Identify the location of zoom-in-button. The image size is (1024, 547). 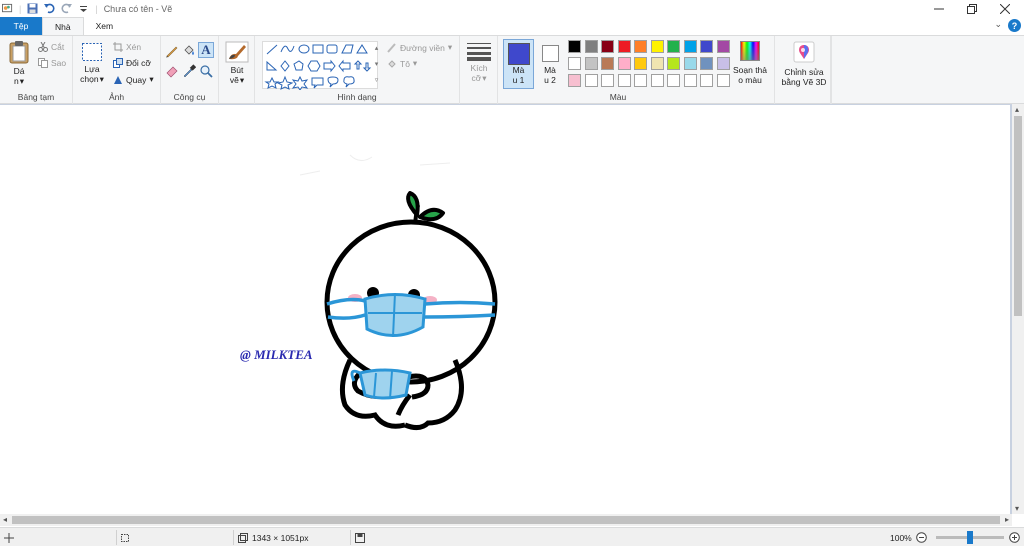
(1014, 537).